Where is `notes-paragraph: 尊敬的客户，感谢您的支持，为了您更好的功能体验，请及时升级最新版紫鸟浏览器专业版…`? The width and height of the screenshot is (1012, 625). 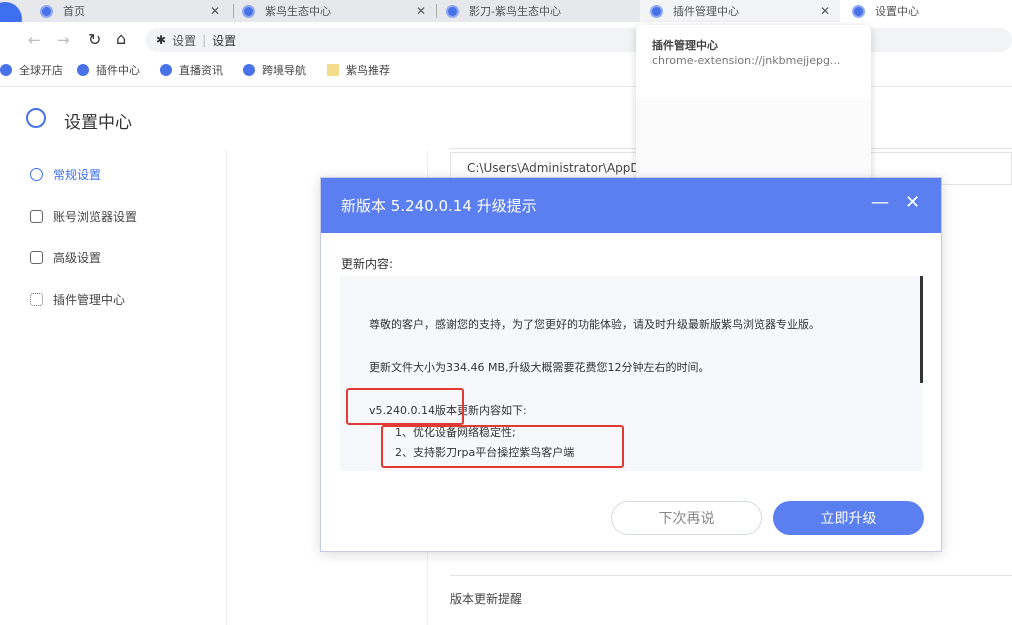
notes-paragraph: 尊敬的客户，感谢您的支持，为了您更好的功能体验，请及时升级最新版紫鸟浏览器专业版… is located at coordinates (594, 324).